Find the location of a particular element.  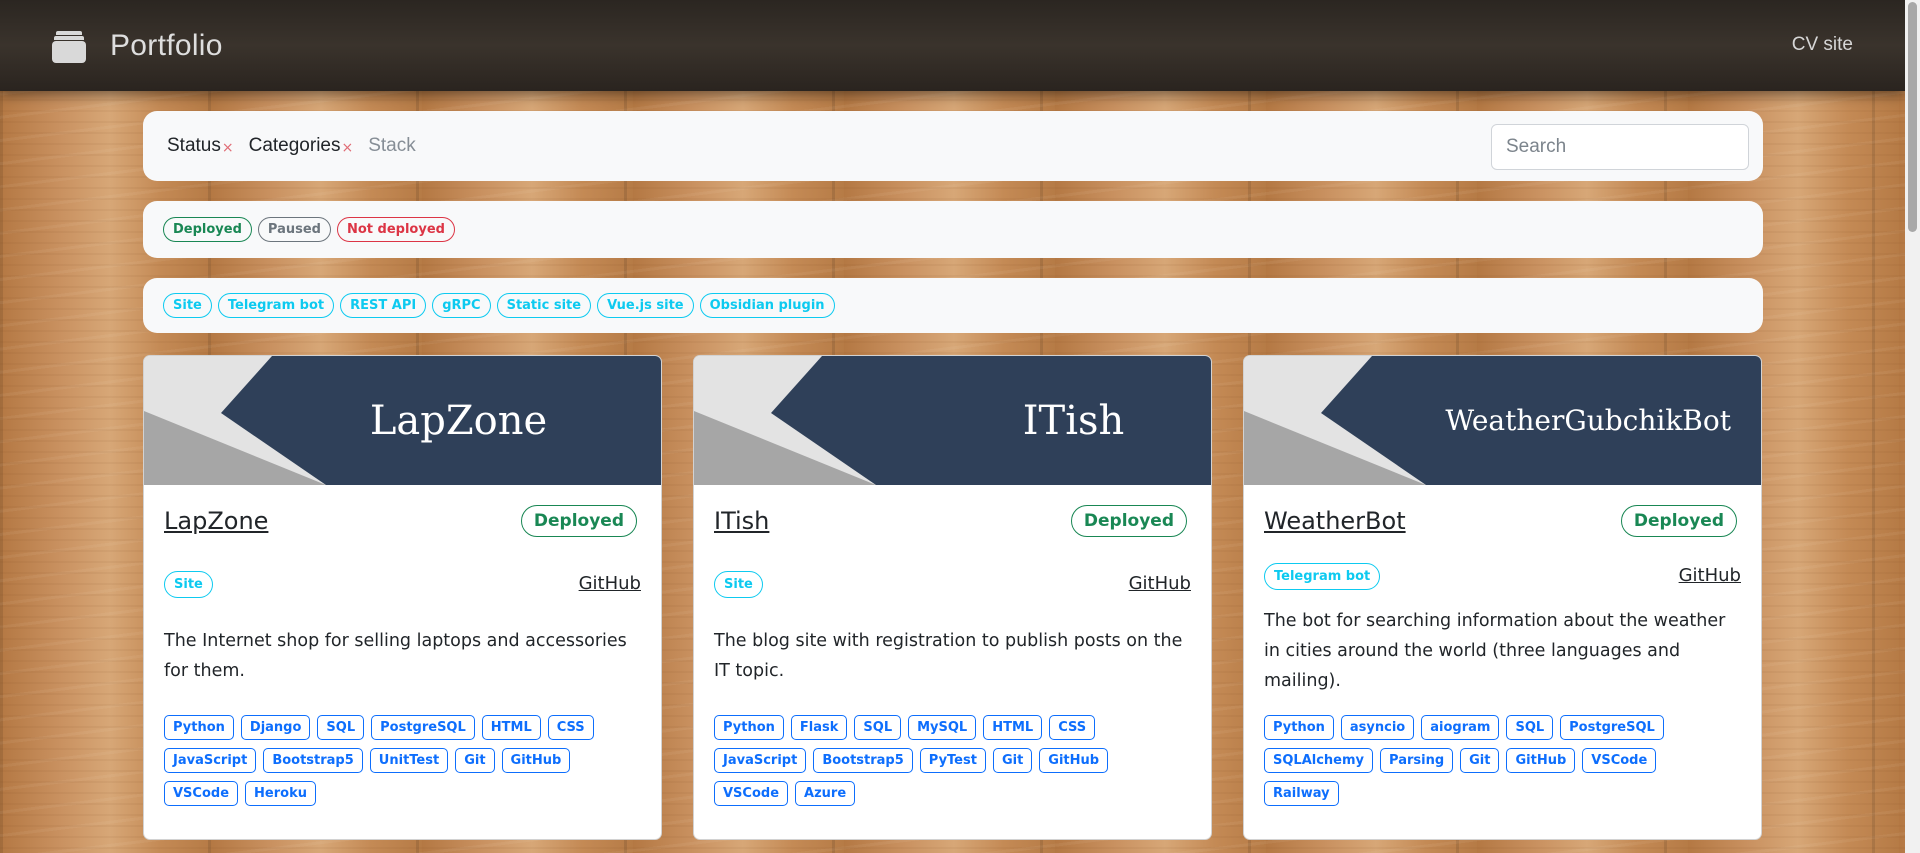

search-input is located at coordinates (1620, 147).